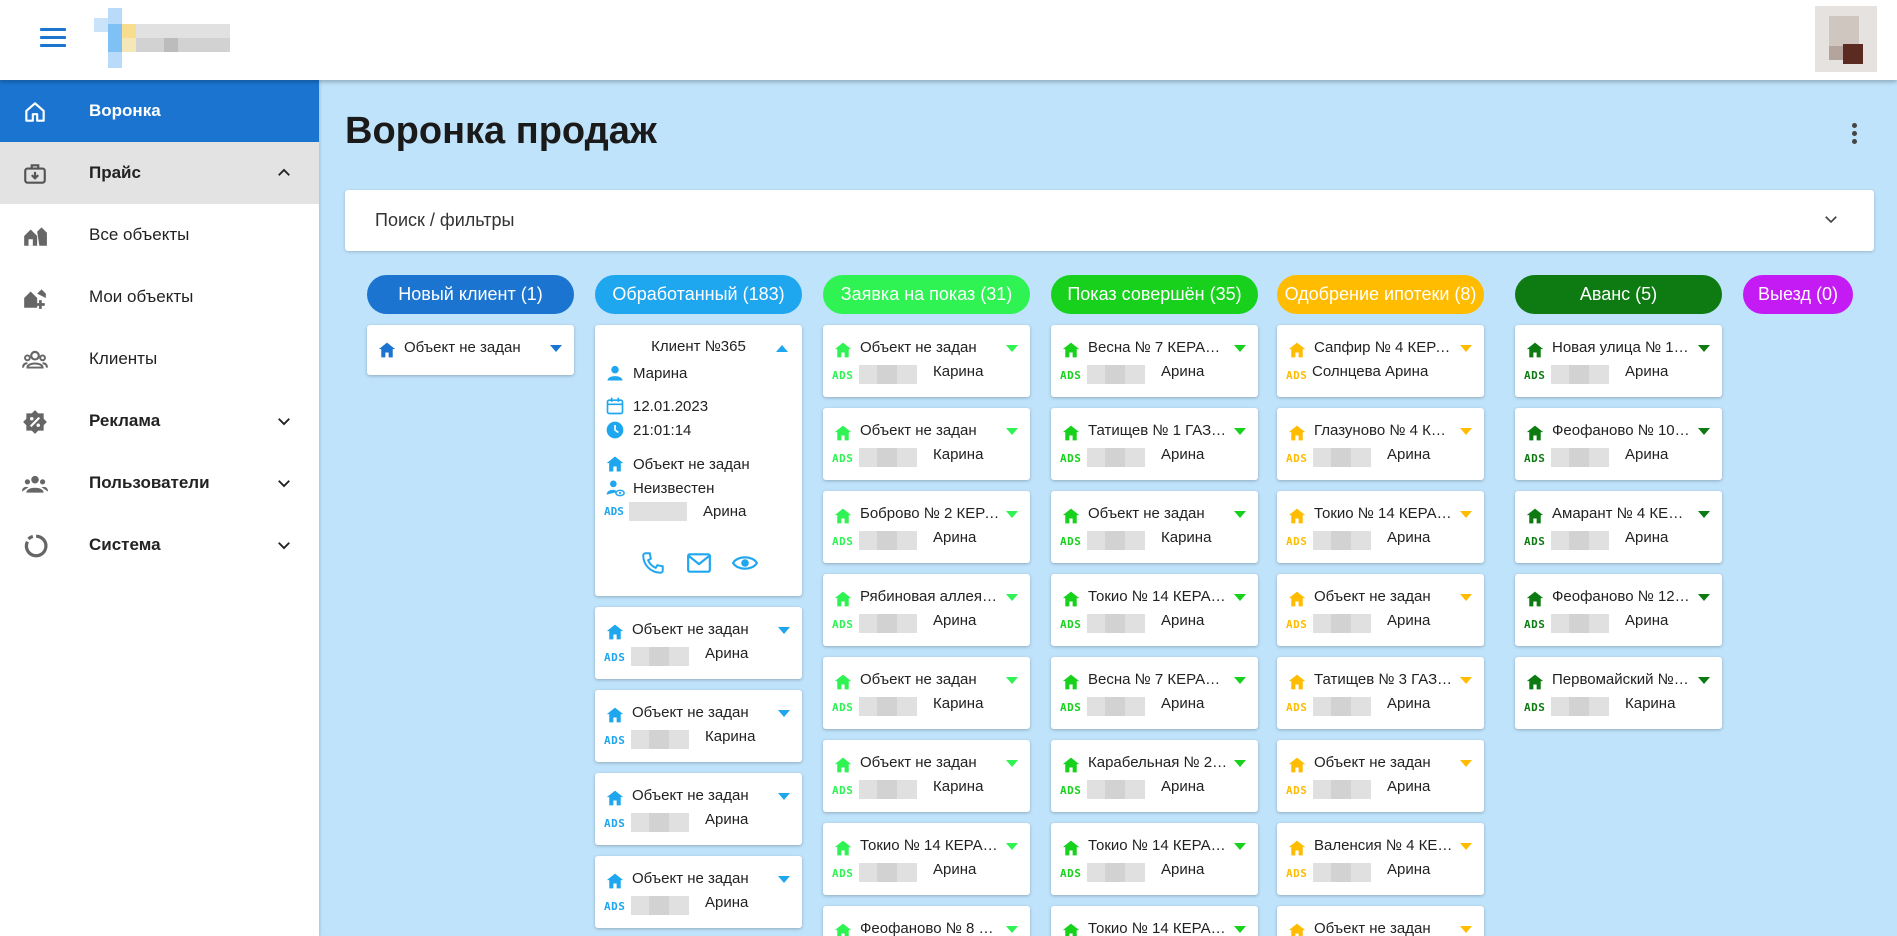 The width and height of the screenshot is (1897, 936). I want to click on sidebar-item-my-objects: Мои объекты, so click(159, 297).